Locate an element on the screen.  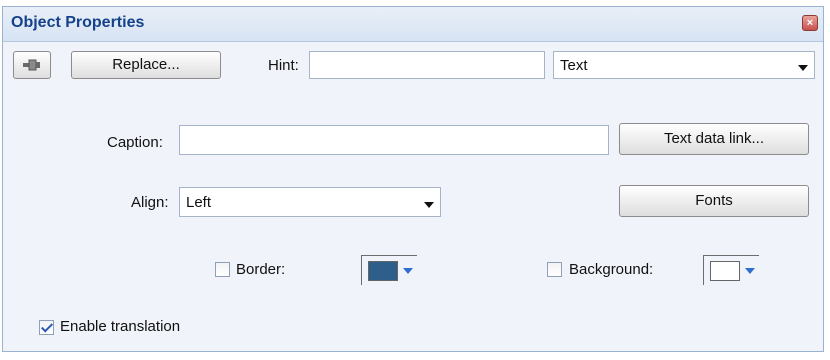
caption-label: Caption: is located at coordinates (135, 142).